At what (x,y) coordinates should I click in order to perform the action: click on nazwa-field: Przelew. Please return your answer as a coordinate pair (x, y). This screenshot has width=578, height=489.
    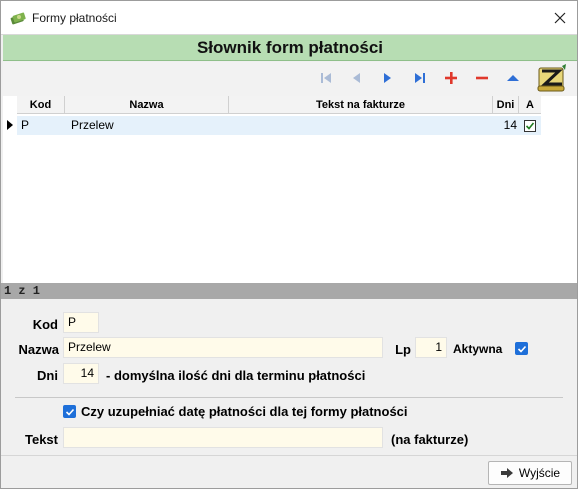
    Looking at the image, I should click on (223, 347).